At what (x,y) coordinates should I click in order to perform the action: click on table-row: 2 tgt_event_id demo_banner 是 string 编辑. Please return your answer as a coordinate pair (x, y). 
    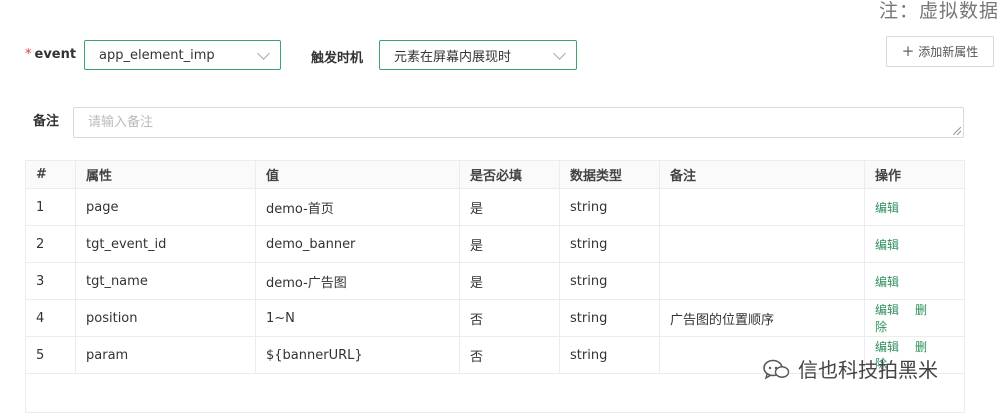
    Looking at the image, I should click on (495, 244).